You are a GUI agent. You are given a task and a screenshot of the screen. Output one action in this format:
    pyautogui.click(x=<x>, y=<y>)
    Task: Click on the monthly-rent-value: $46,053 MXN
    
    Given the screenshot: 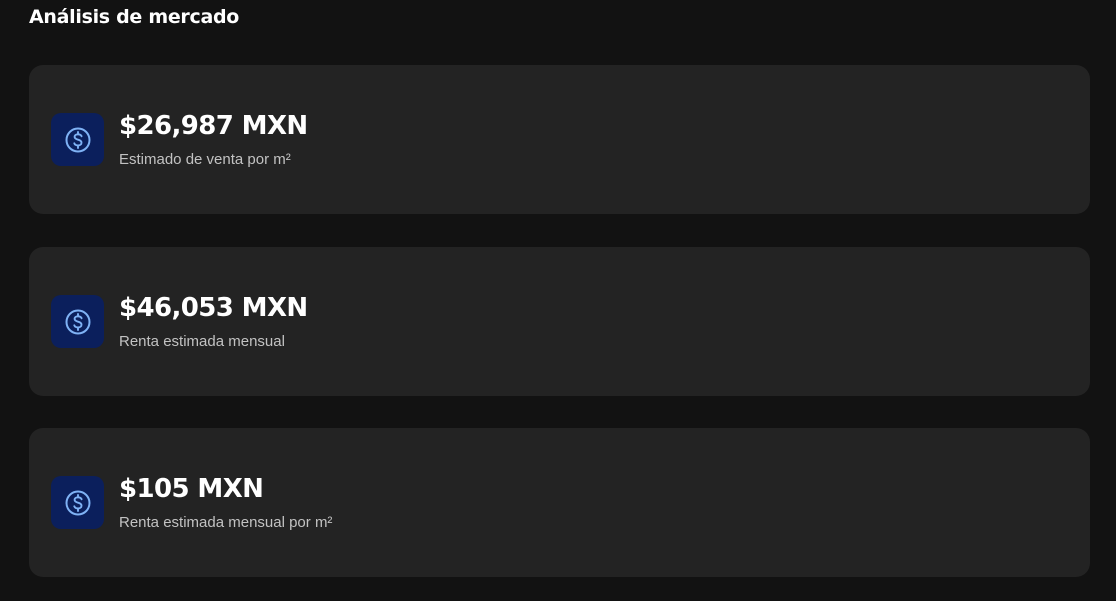 What is the action you would take?
    pyautogui.click(x=213, y=308)
    